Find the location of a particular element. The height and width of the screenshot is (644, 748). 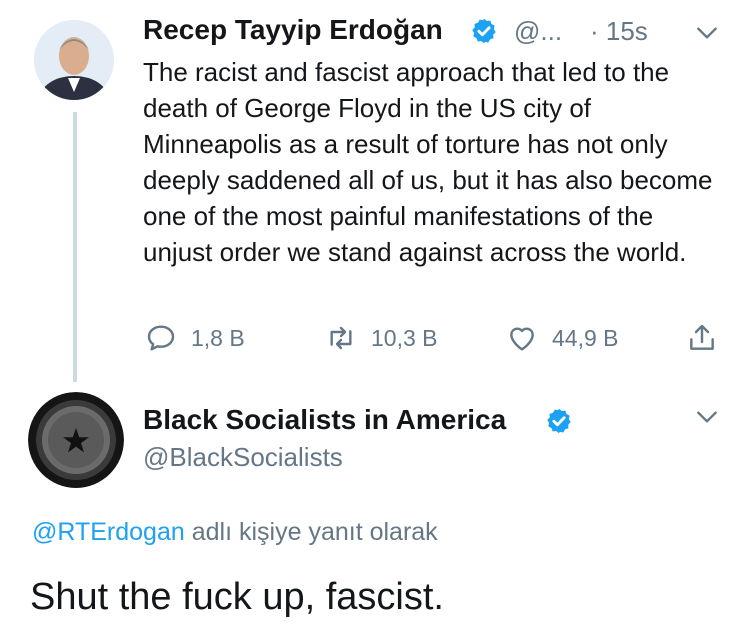

like-count: 44,9 B is located at coordinates (585, 337).